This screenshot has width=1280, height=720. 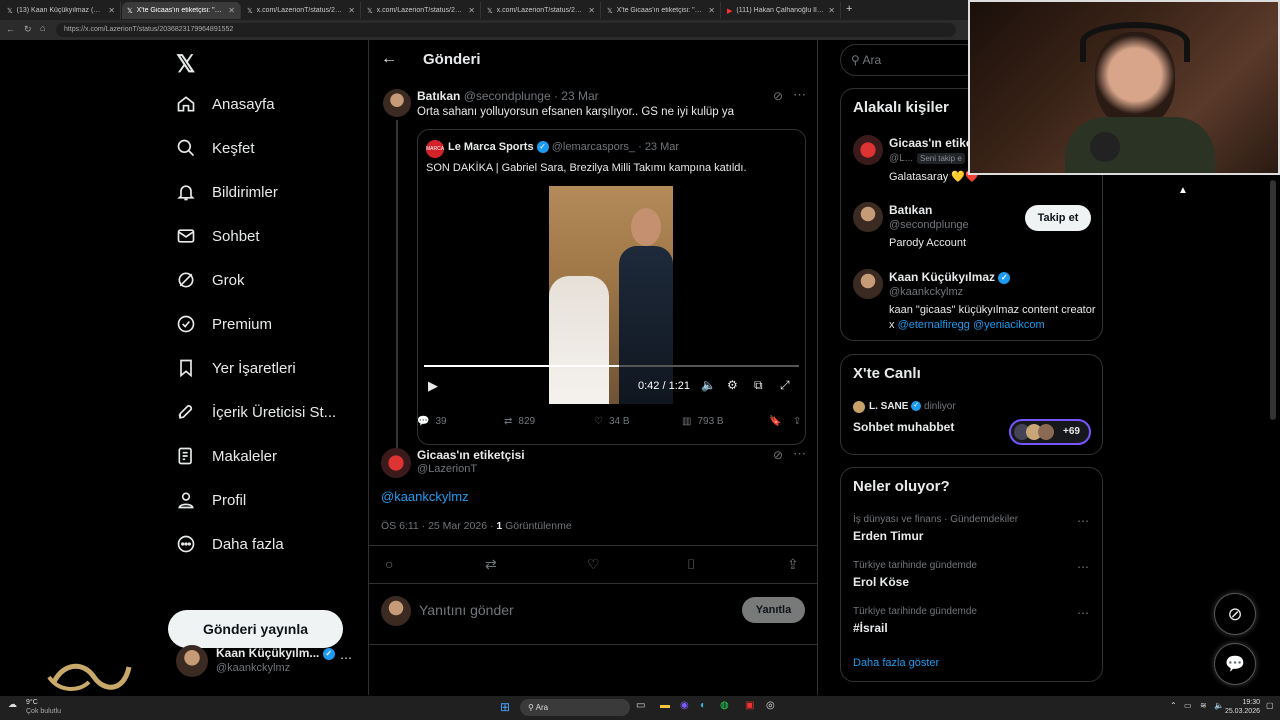 What do you see at coordinates (1050, 432) in the screenshot?
I see `space-listeners: +69` at bounding box center [1050, 432].